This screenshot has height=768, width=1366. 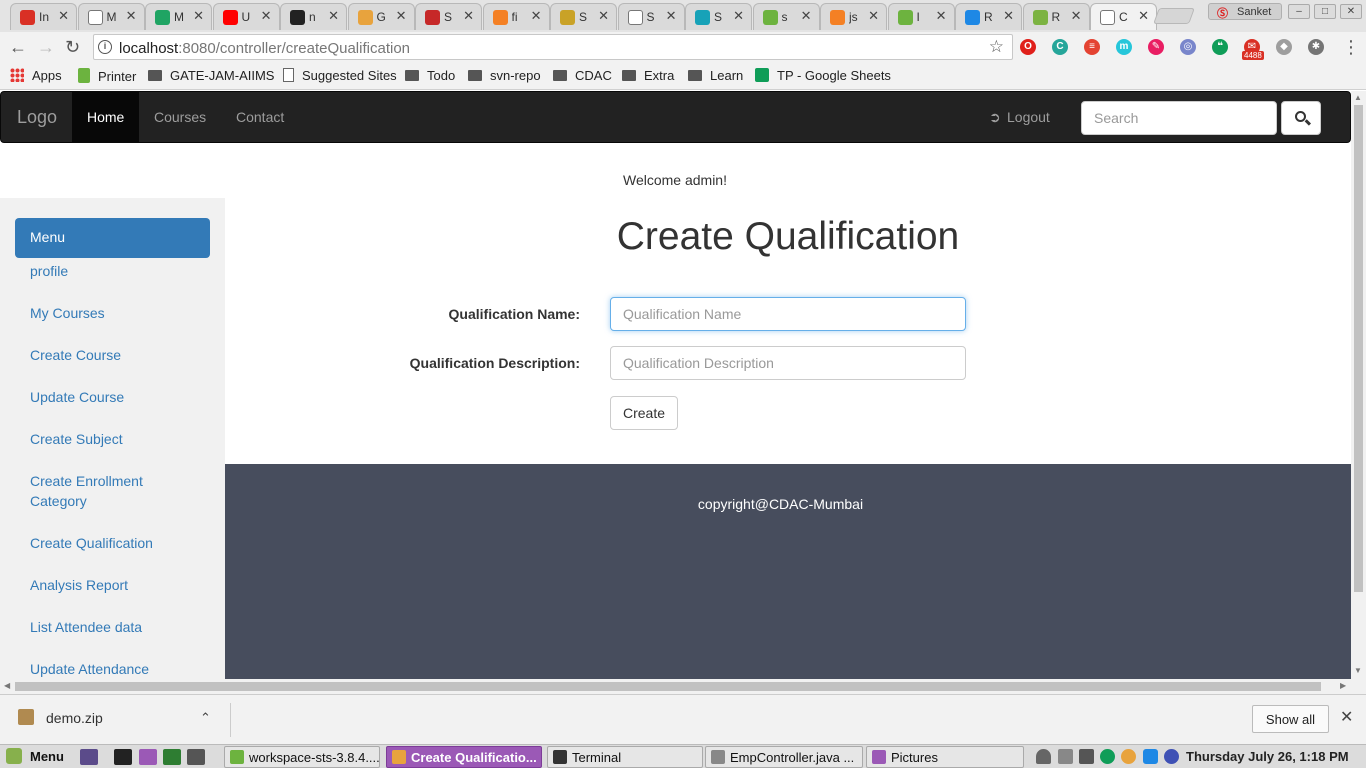 What do you see at coordinates (115, 313) in the screenshot?
I see `sidebar-item-my-courses: My Courses` at bounding box center [115, 313].